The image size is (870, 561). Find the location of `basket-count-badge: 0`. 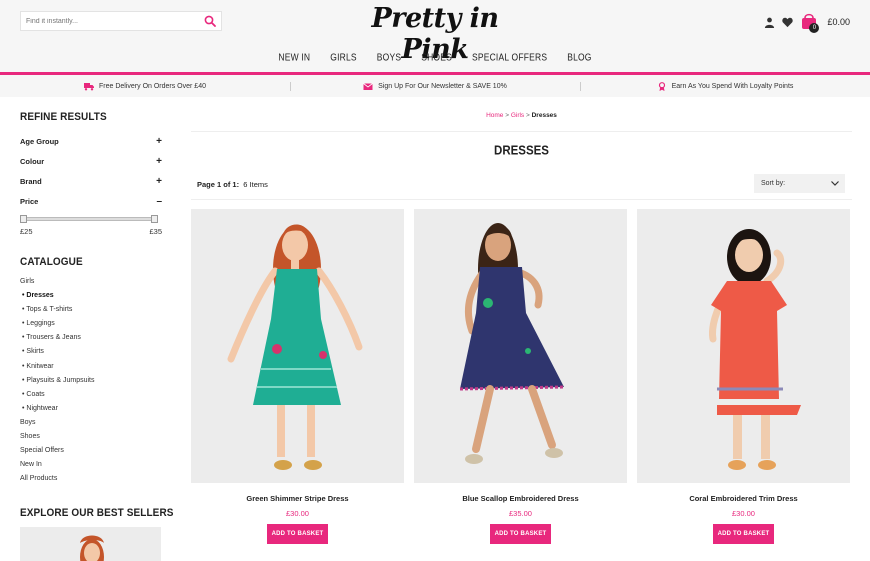

basket-count-badge: 0 is located at coordinates (814, 28).